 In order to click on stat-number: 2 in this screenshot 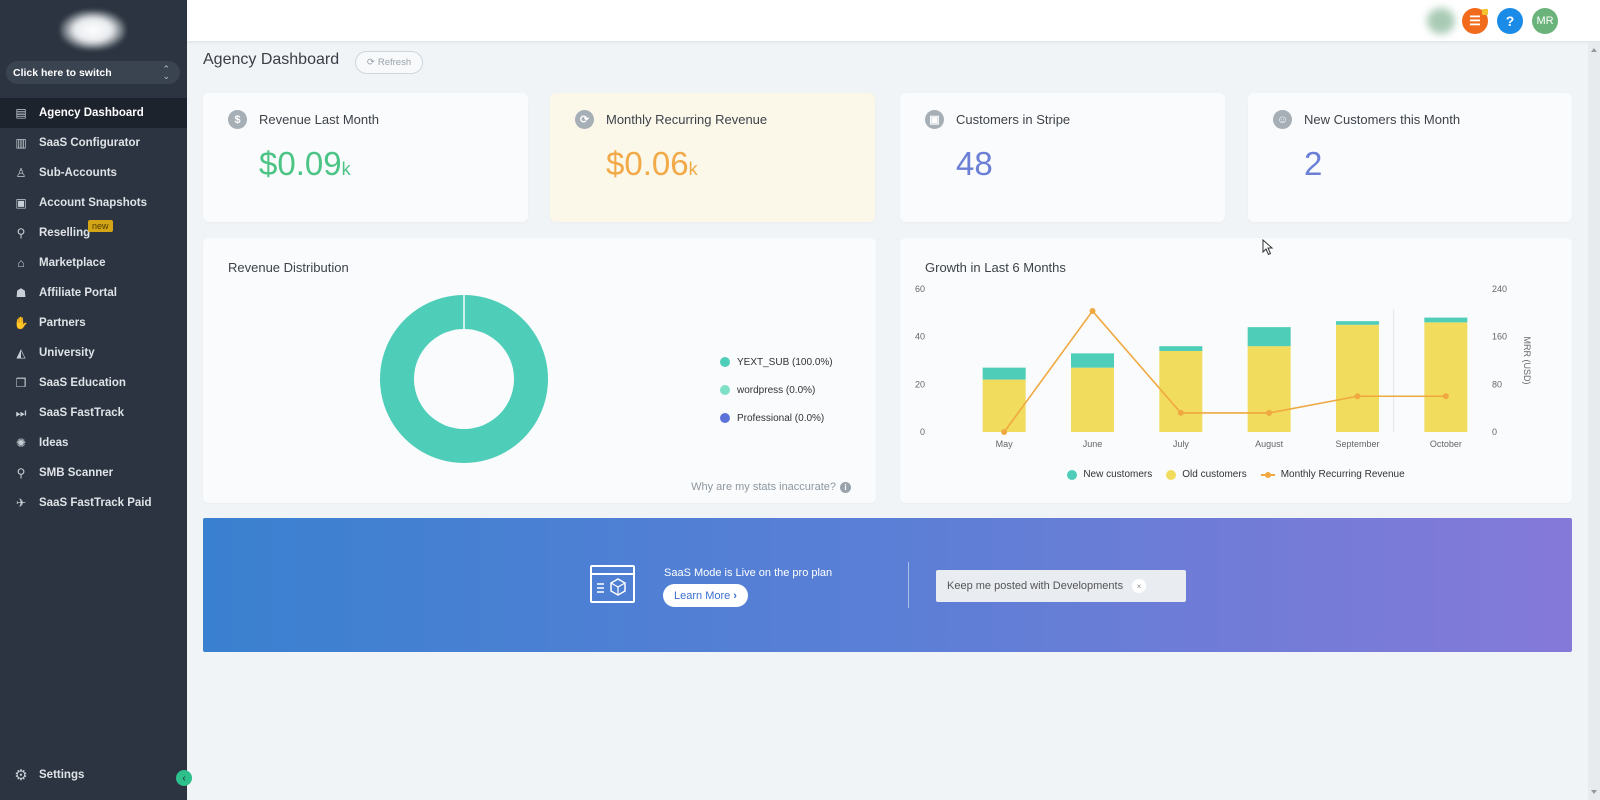, I will do `click(1313, 163)`.